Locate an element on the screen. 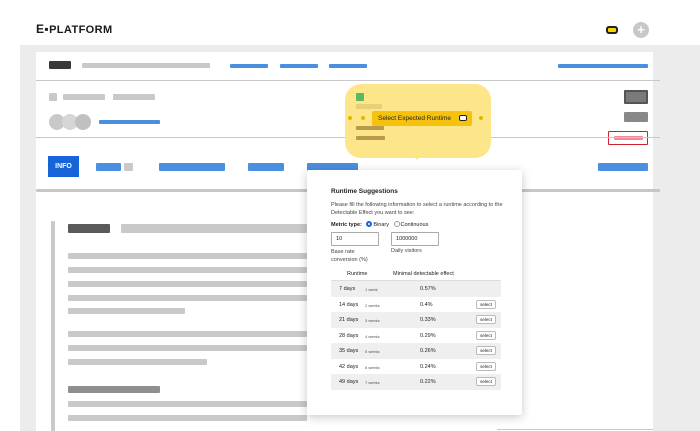 The height and width of the screenshot is (431, 700). column-effect: Minimal detectable effect is located at coordinates (423, 274).